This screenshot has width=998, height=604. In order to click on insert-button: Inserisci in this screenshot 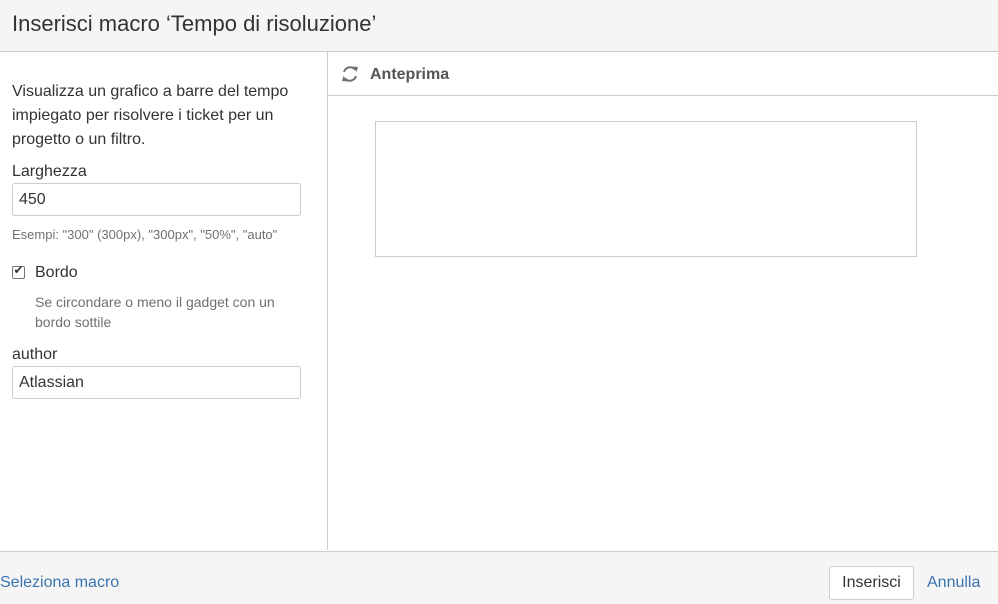, I will do `click(871, 583)`.